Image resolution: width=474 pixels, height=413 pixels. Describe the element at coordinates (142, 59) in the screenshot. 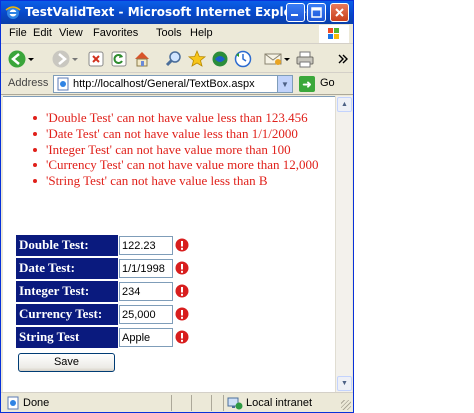

I see `home-icon` at that location.